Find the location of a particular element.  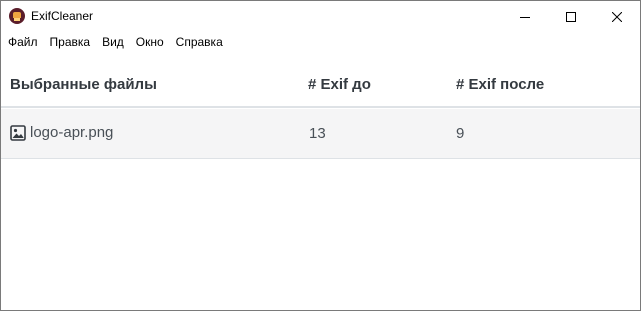

close-button is located at coordinates (617, 16).